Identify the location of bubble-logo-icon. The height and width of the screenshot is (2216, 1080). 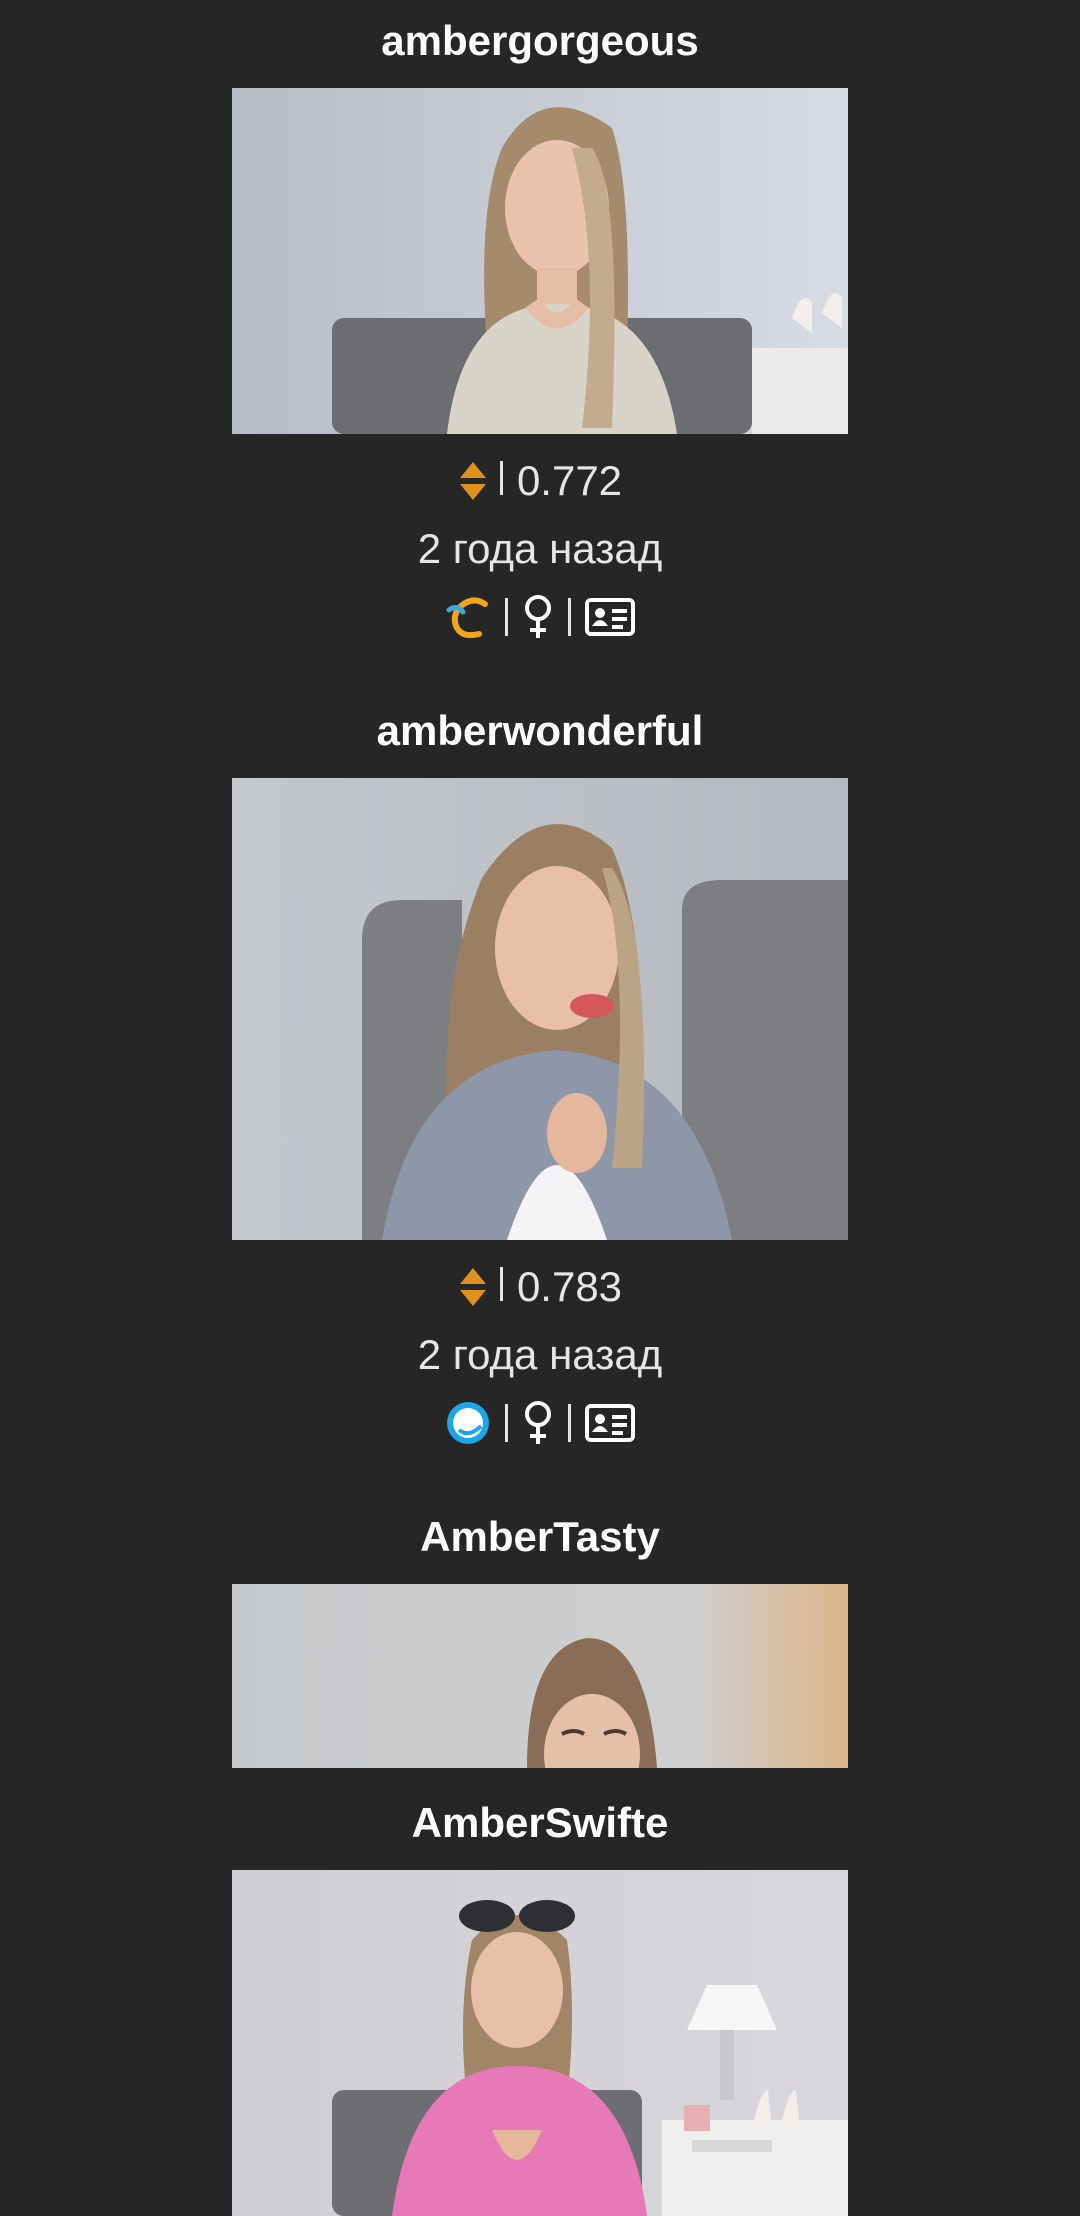
(468, 1423).